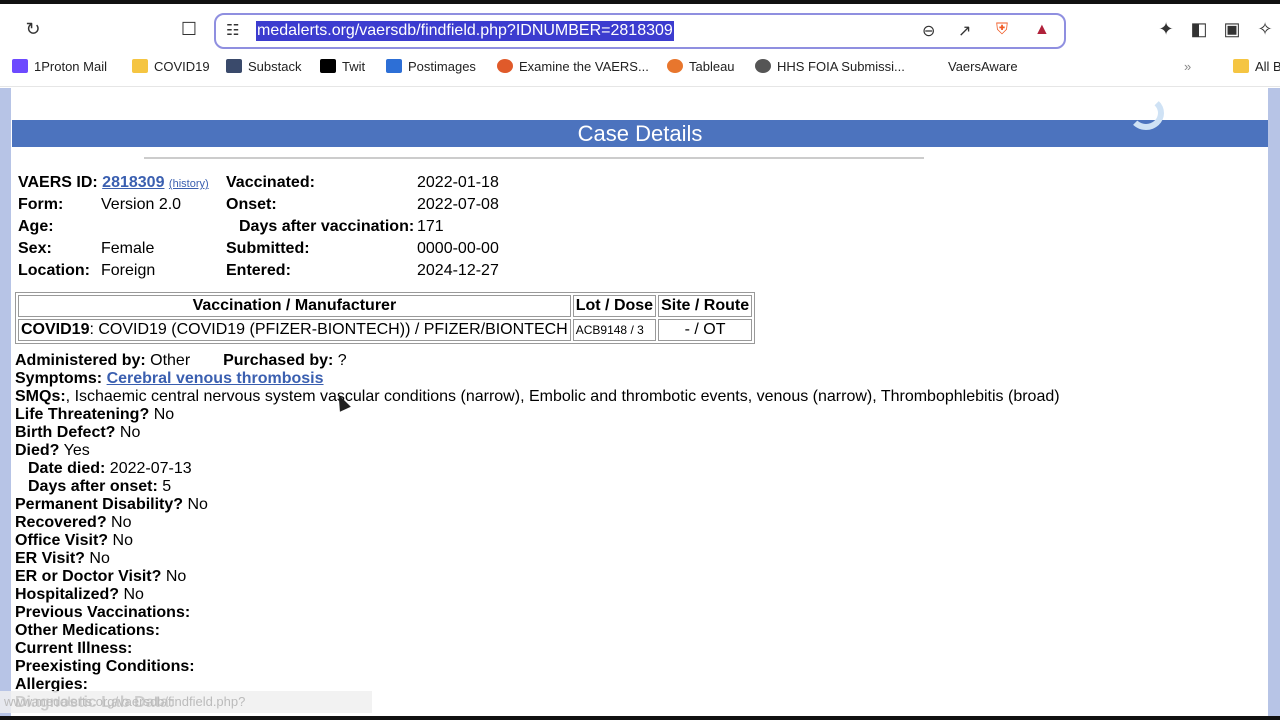 The height and width of the screenshot is (720, 1280). Describe the element at coordinates (328, 66) in the screenshot. I see `x-icon` at that location.